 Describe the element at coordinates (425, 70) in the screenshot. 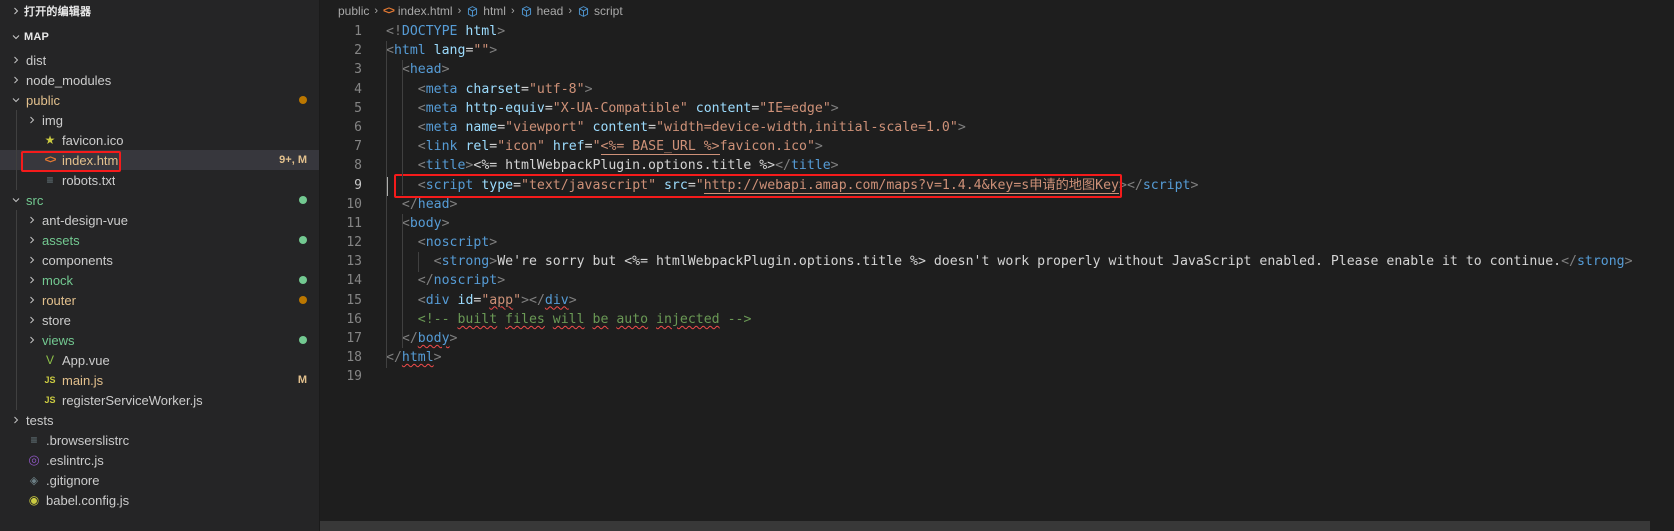

I see `line-content: <head>` at that location.